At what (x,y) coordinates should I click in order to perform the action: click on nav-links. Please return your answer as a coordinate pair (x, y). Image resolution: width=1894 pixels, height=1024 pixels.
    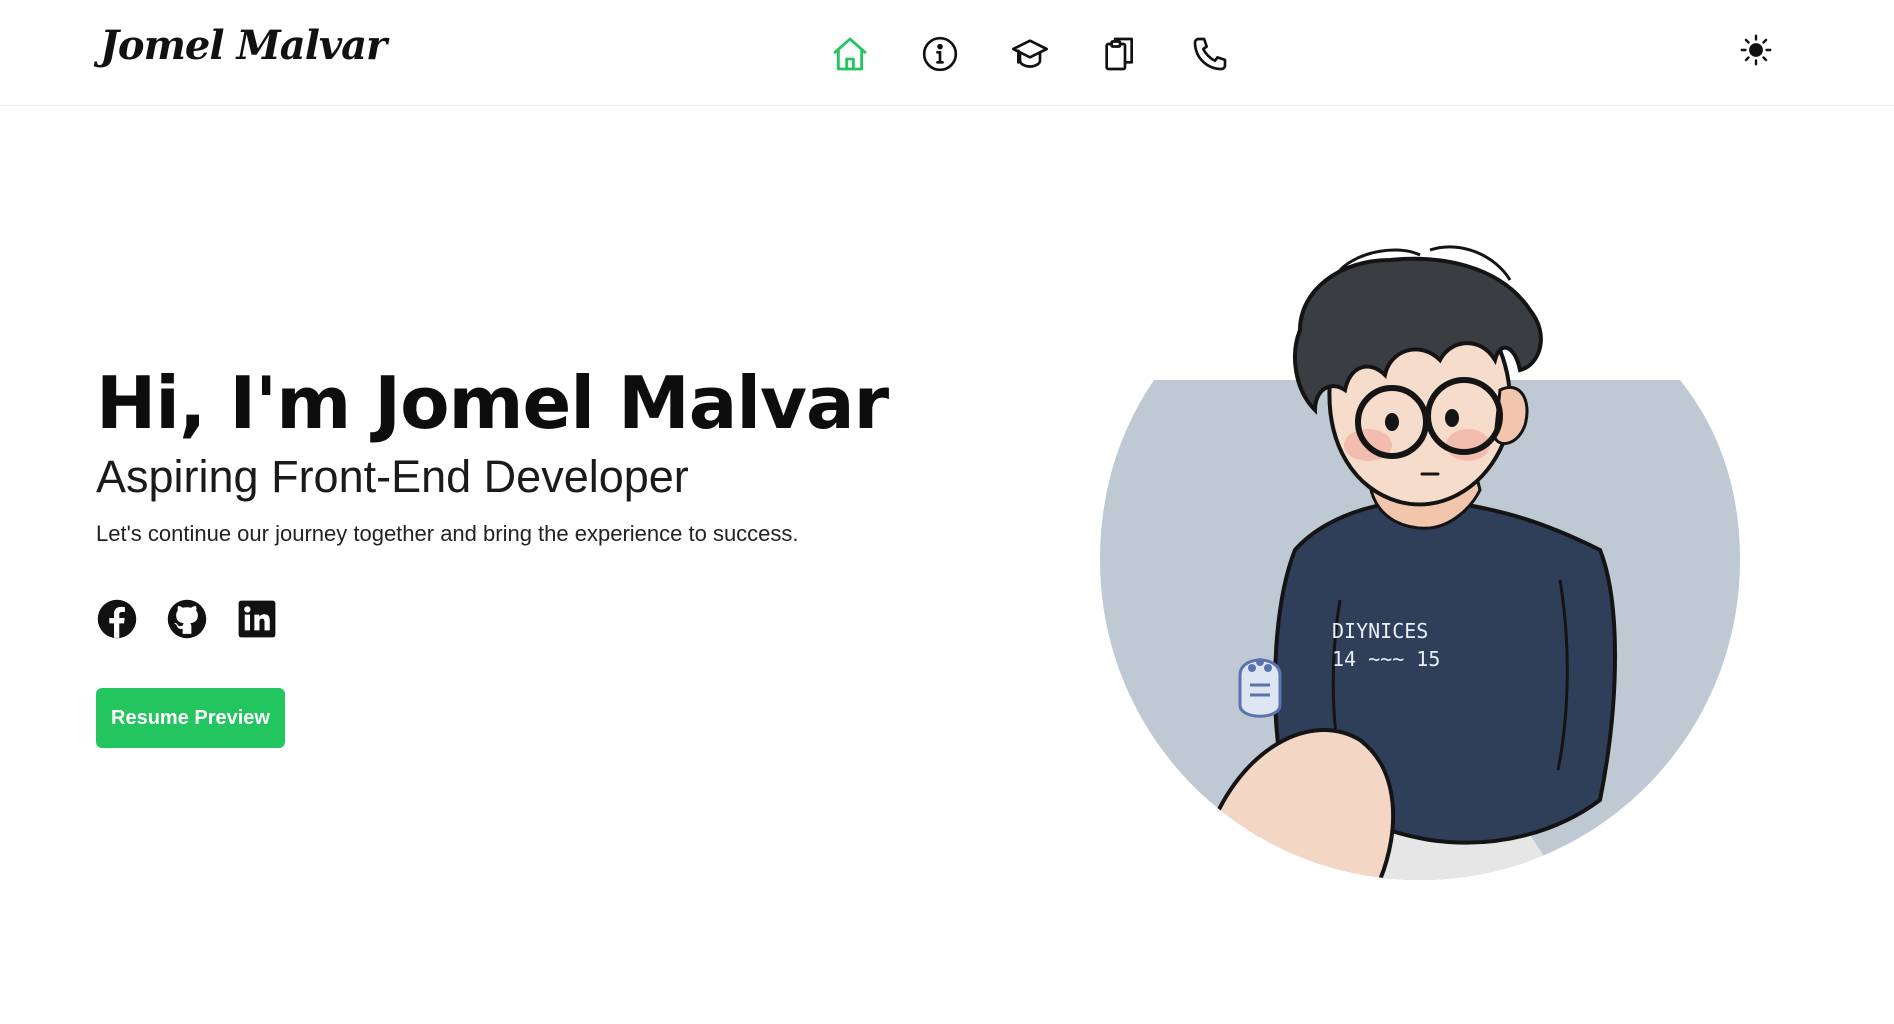
    Looking at the image, I should click on (1030, 54).